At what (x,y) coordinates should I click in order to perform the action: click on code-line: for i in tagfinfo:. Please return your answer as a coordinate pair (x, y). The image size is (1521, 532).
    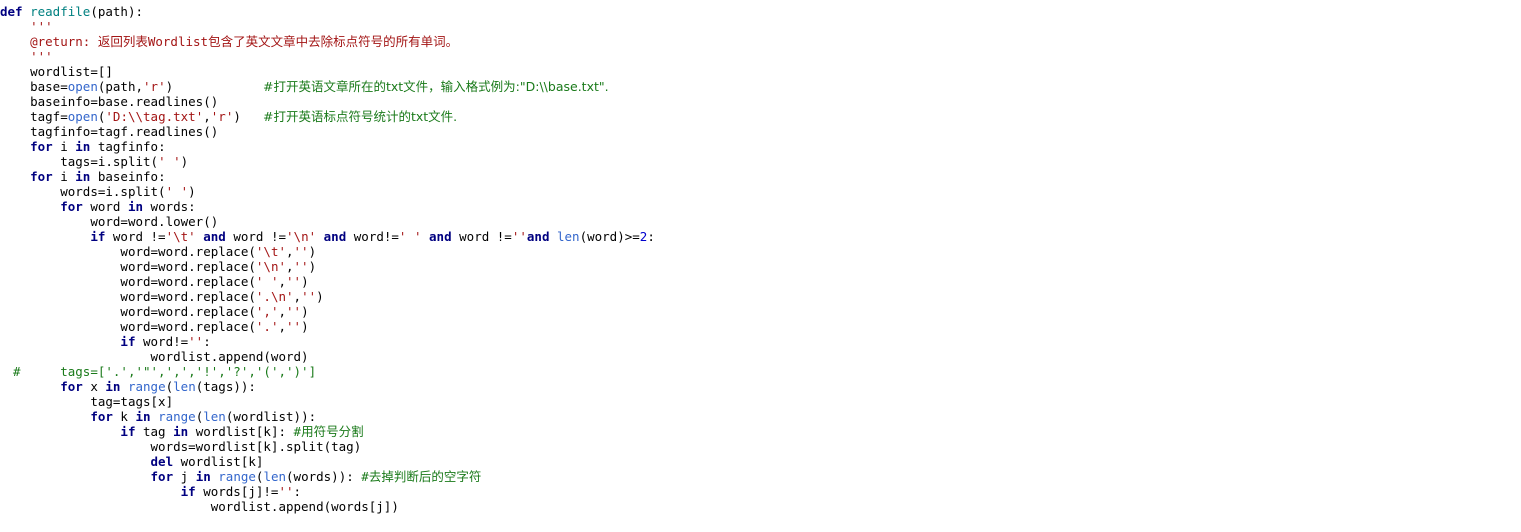
    Looking at the image, I should click on (760, 146).